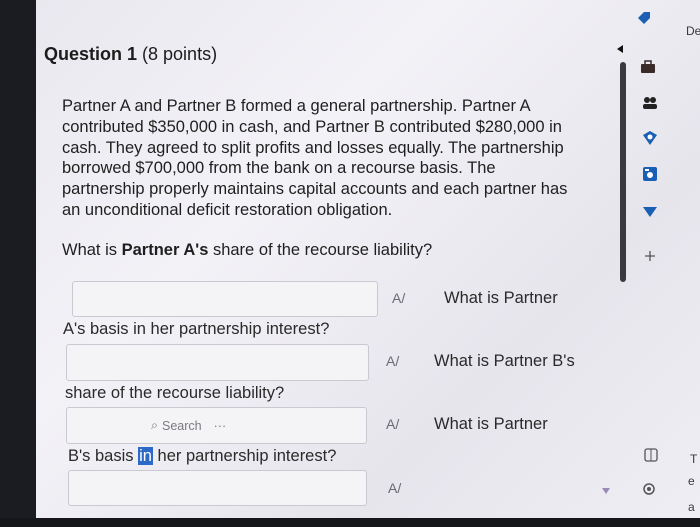  I want to click on question-points: (8 points), so click(180, 54).